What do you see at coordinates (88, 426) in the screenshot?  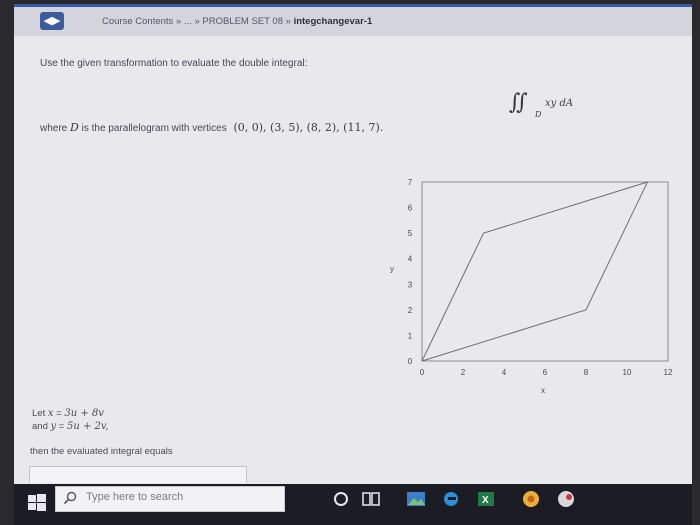 I see `y-expression: 5u + 2v,` at bounding box center [88, 426].